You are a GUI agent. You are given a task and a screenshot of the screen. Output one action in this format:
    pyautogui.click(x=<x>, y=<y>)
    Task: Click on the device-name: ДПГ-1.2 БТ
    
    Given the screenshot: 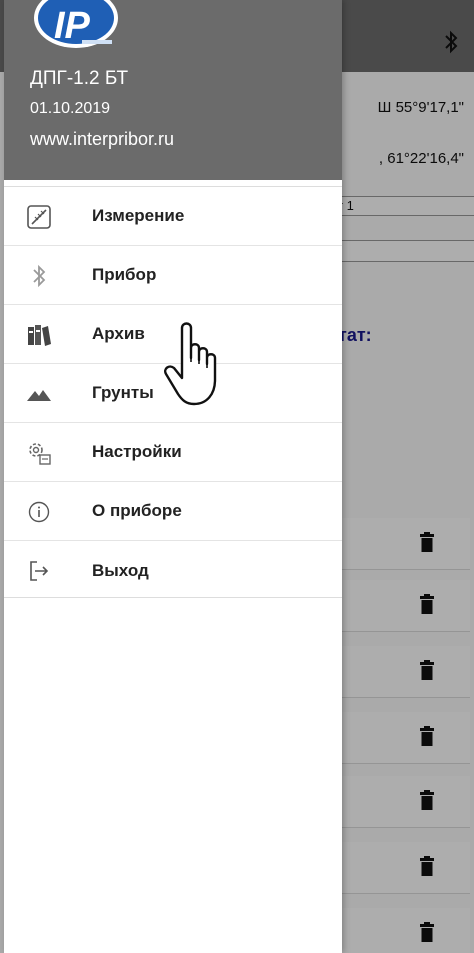 What is the action you would take?
    pyautogui.click(x=79, y=78)
    